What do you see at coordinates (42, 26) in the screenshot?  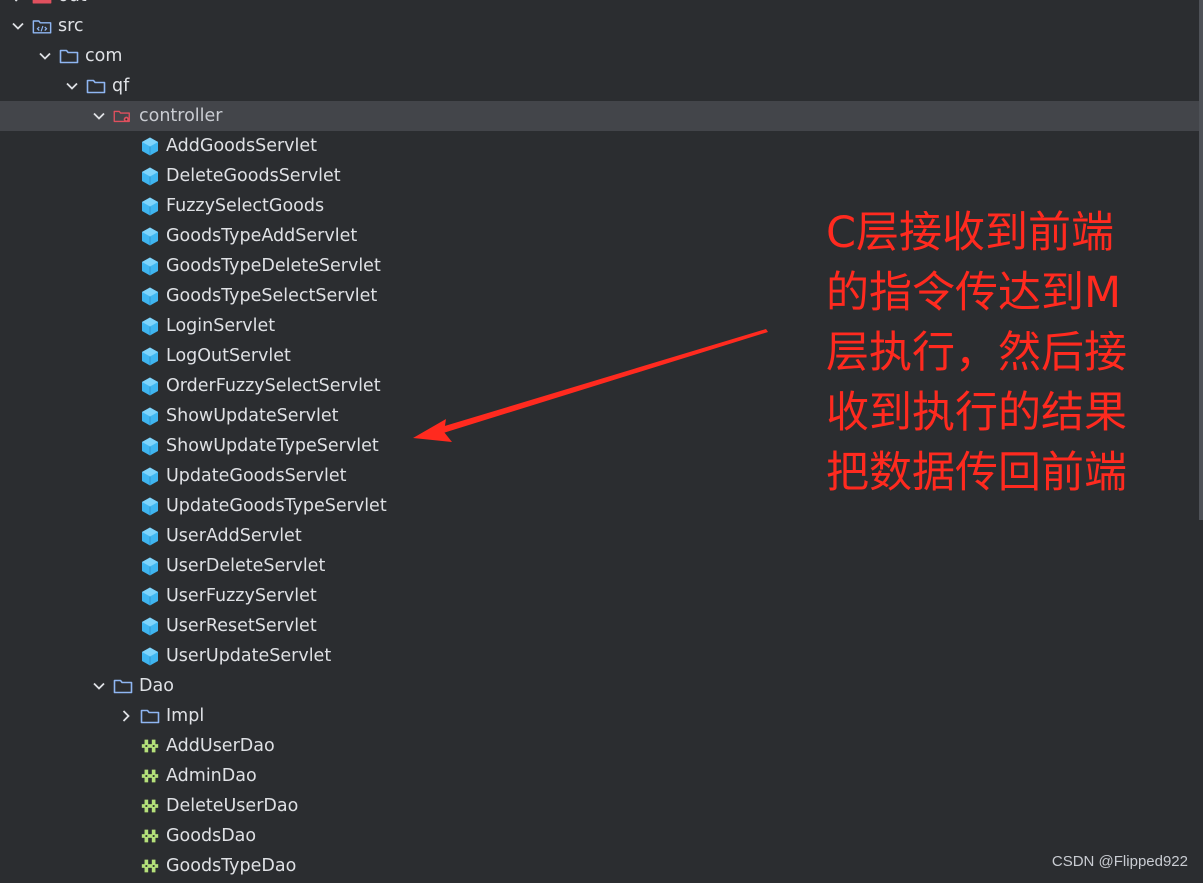 I see `source-folder-icon` at bounding box center [42, 26].